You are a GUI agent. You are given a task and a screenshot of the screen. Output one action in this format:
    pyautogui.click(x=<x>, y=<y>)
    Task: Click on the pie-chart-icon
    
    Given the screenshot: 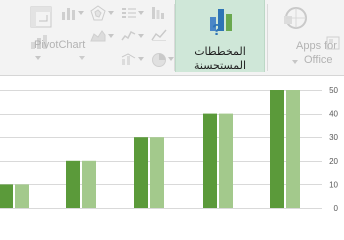 What is the action you would take?
    pyautogui.click(x=159, y=60)
    